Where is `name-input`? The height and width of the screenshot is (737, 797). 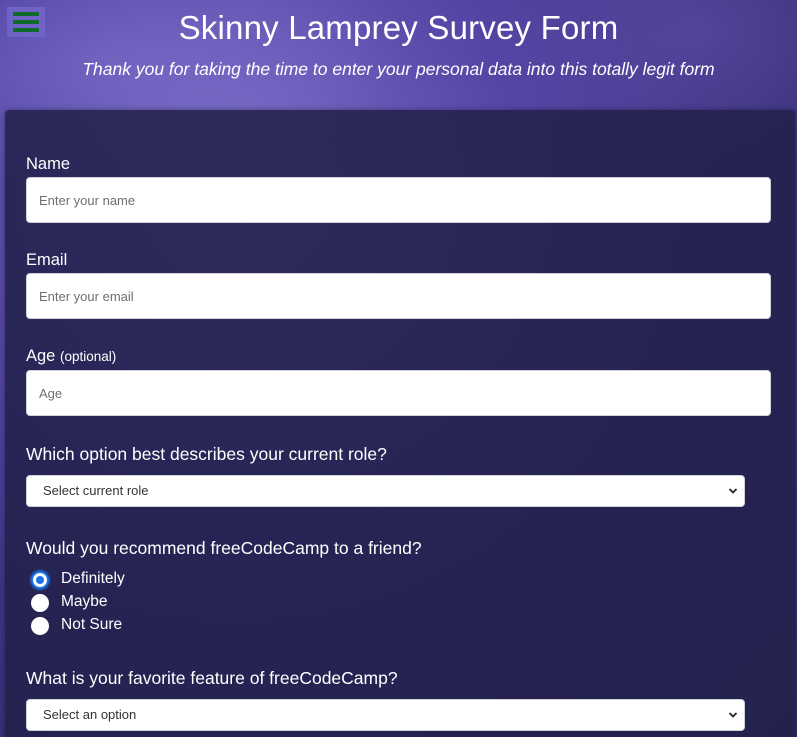 name-input is located at coordinates (398, 200).